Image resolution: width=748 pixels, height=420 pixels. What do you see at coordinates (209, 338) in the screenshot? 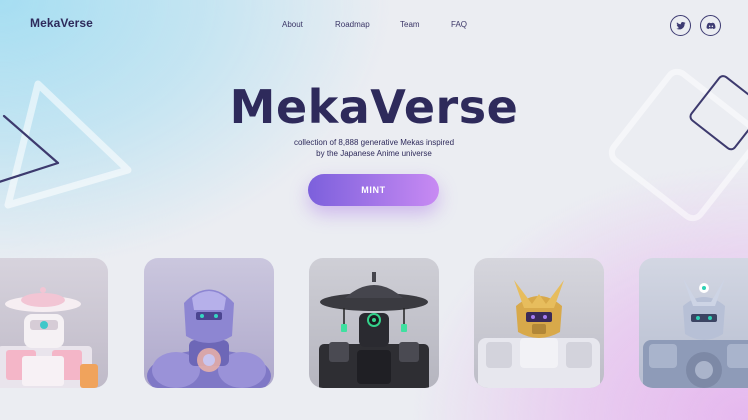
I see `meka-robot-2-image` at bounding box center [209, 338].